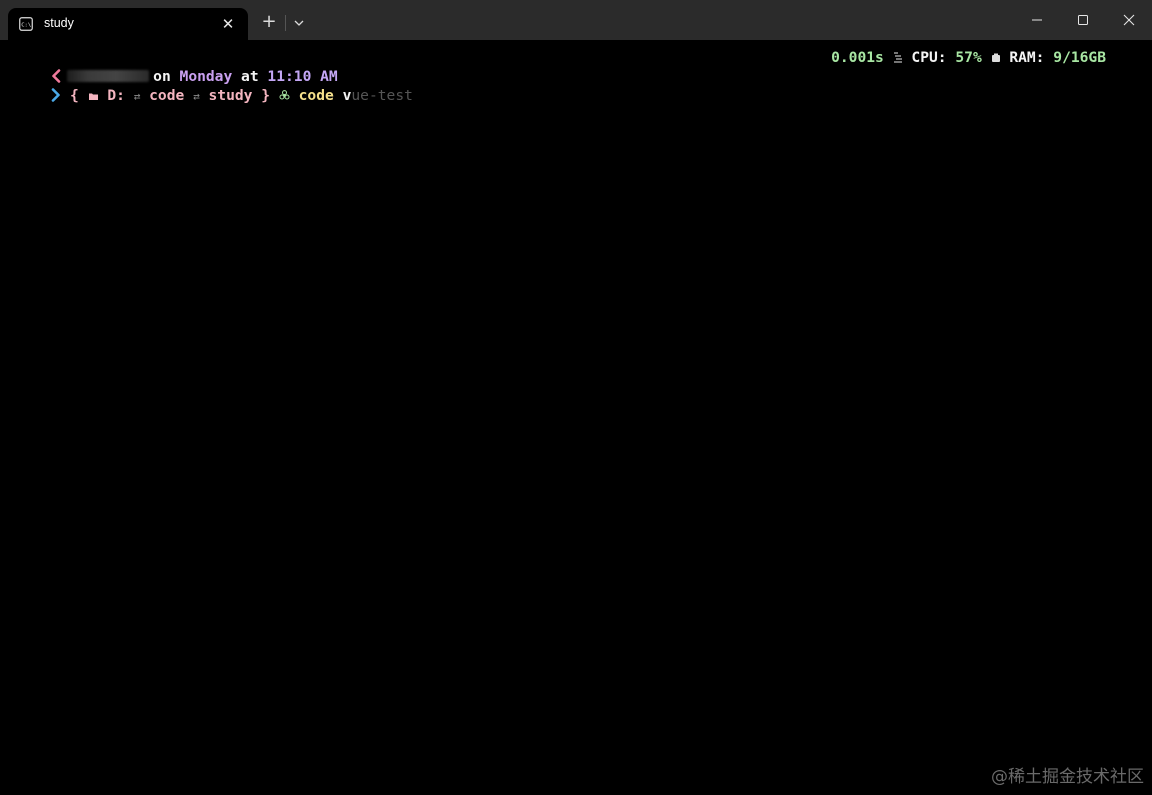 The width and height of the screenshot is (1152, 795). What do you see at coordinates (116, 95) in the screenshot?
I see `path-drive: D:` at bounding box center [116, 95].